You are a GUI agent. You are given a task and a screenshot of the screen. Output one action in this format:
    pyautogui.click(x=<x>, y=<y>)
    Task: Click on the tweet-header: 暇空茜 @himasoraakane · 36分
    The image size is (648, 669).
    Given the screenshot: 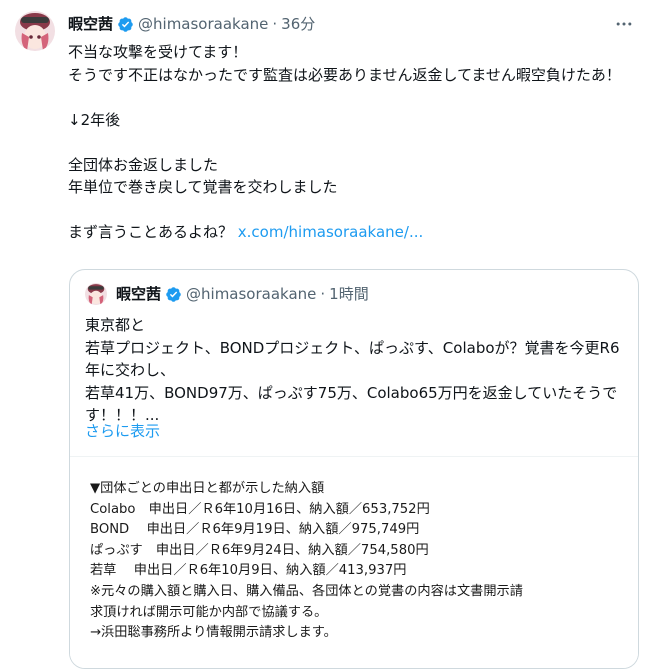 What is the action you would take?
    pyautogui.click(x=191, y=24)
    